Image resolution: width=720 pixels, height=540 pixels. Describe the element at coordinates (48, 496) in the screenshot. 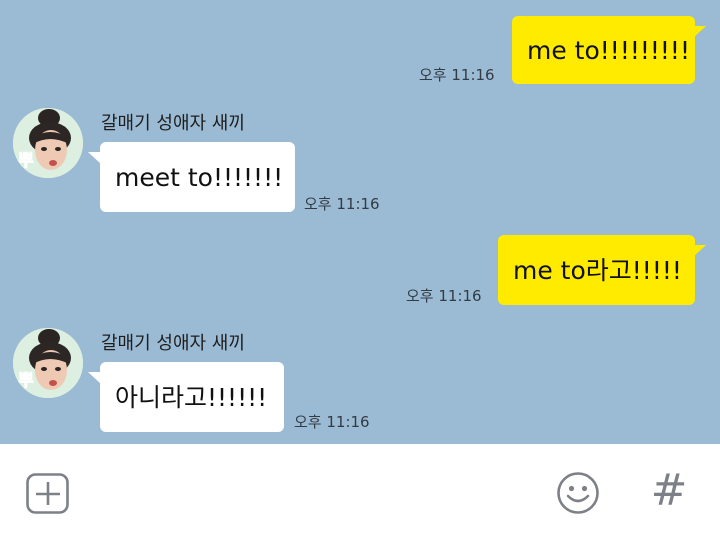

I see `plus-icon` at that location.